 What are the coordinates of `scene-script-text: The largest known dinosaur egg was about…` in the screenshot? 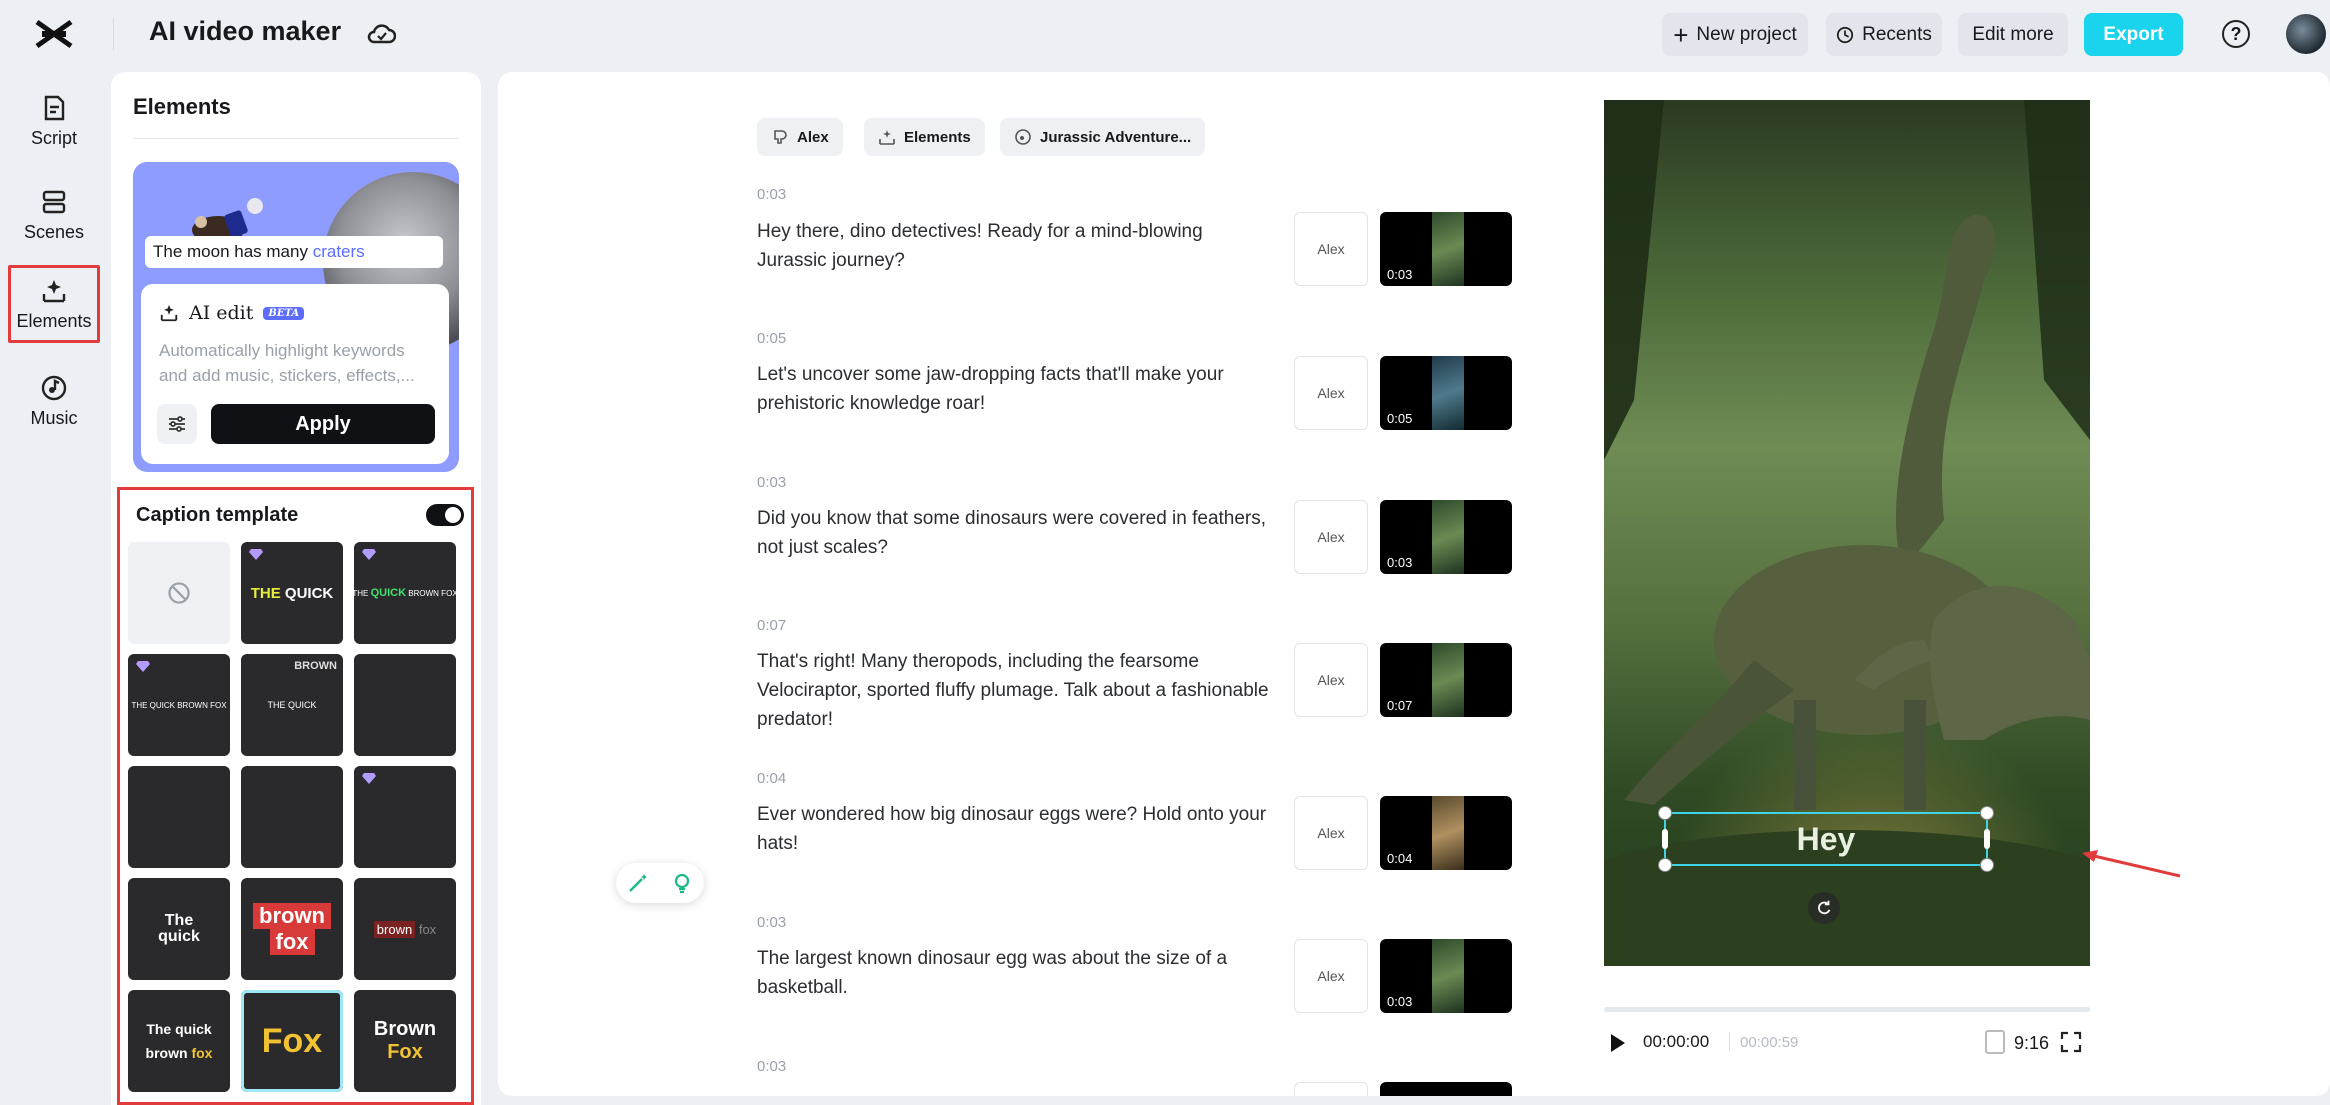 It's located at (1017, 973).